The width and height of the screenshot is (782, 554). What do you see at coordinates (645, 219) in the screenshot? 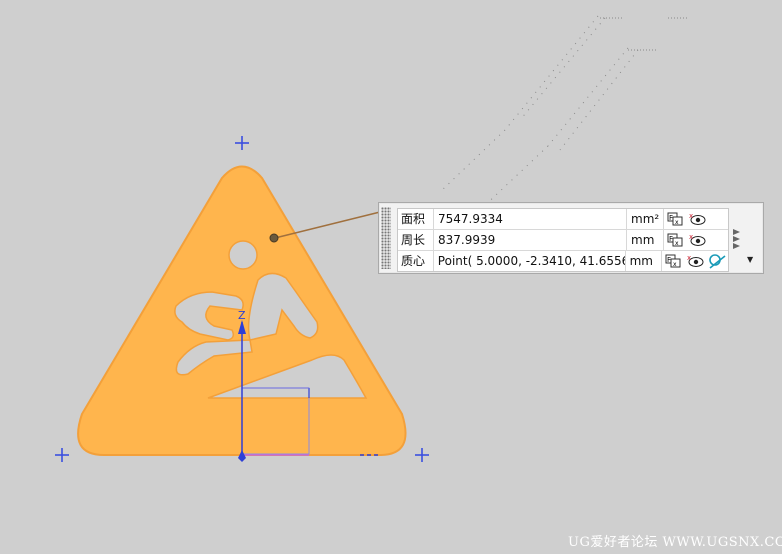
I see `area-unit: mm²` at bounding box center [645, 219].